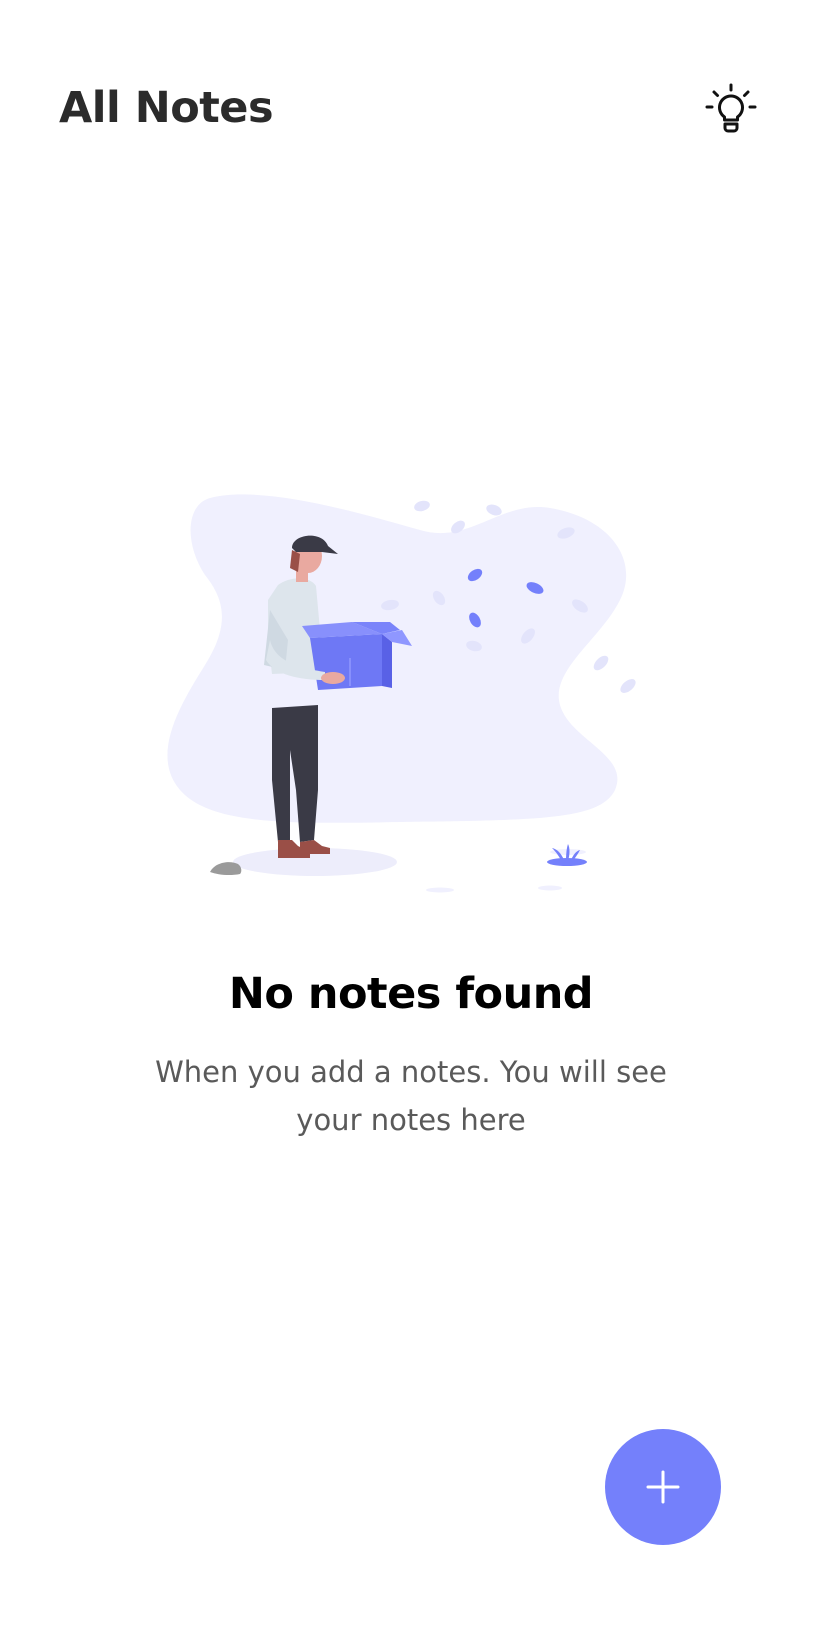  What do you see at coordinates (411, 100) in the screenshot?
I see `app-header: All Notes` at bounding box center [411, 100].